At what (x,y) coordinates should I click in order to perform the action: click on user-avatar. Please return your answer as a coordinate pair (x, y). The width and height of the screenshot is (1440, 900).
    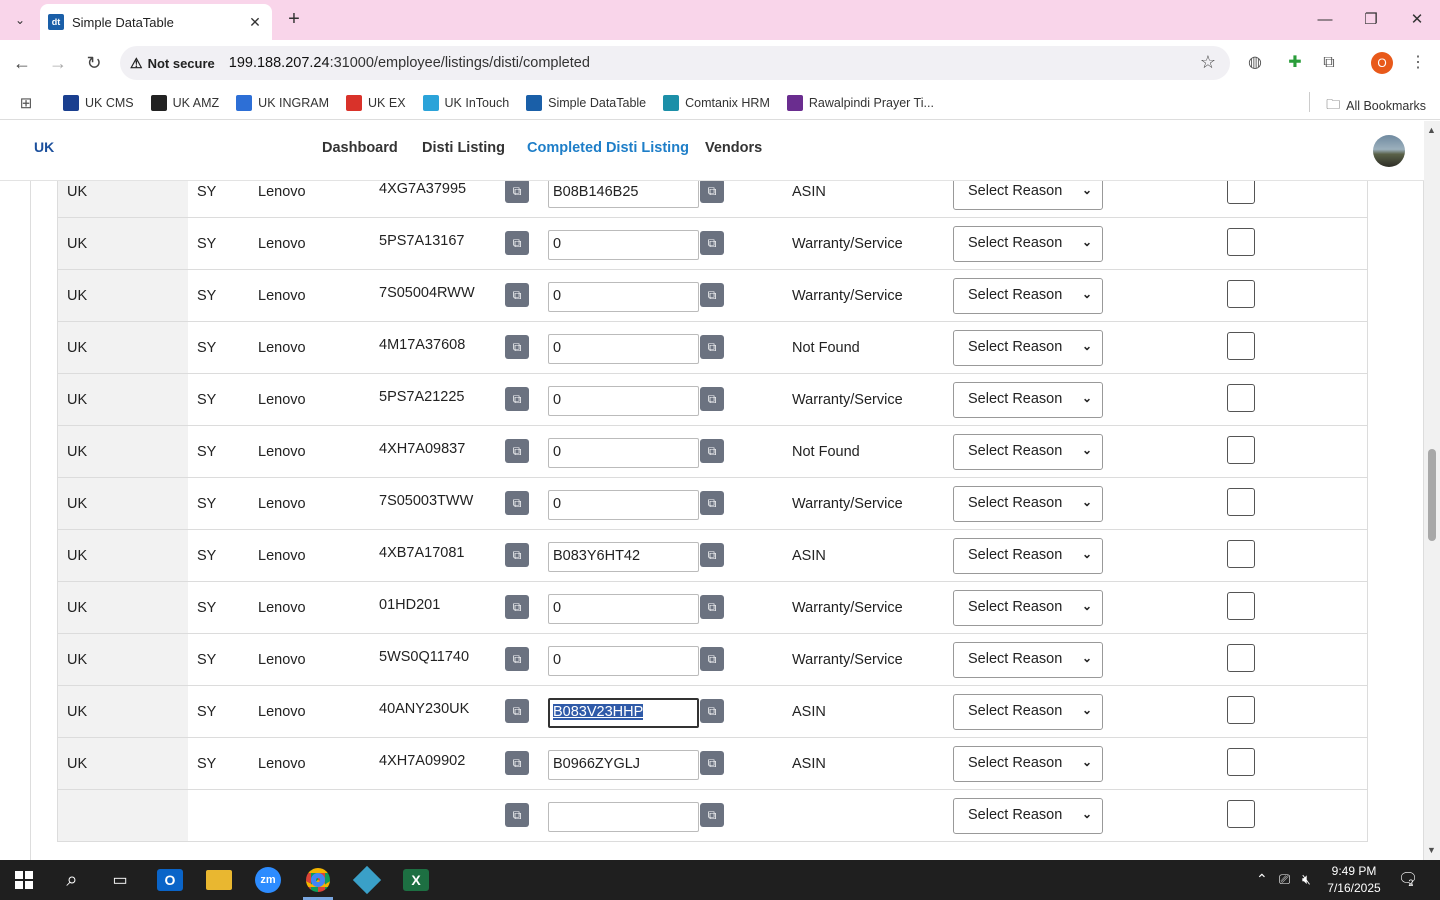
    Looking at the image, I should click on (1389, 151).